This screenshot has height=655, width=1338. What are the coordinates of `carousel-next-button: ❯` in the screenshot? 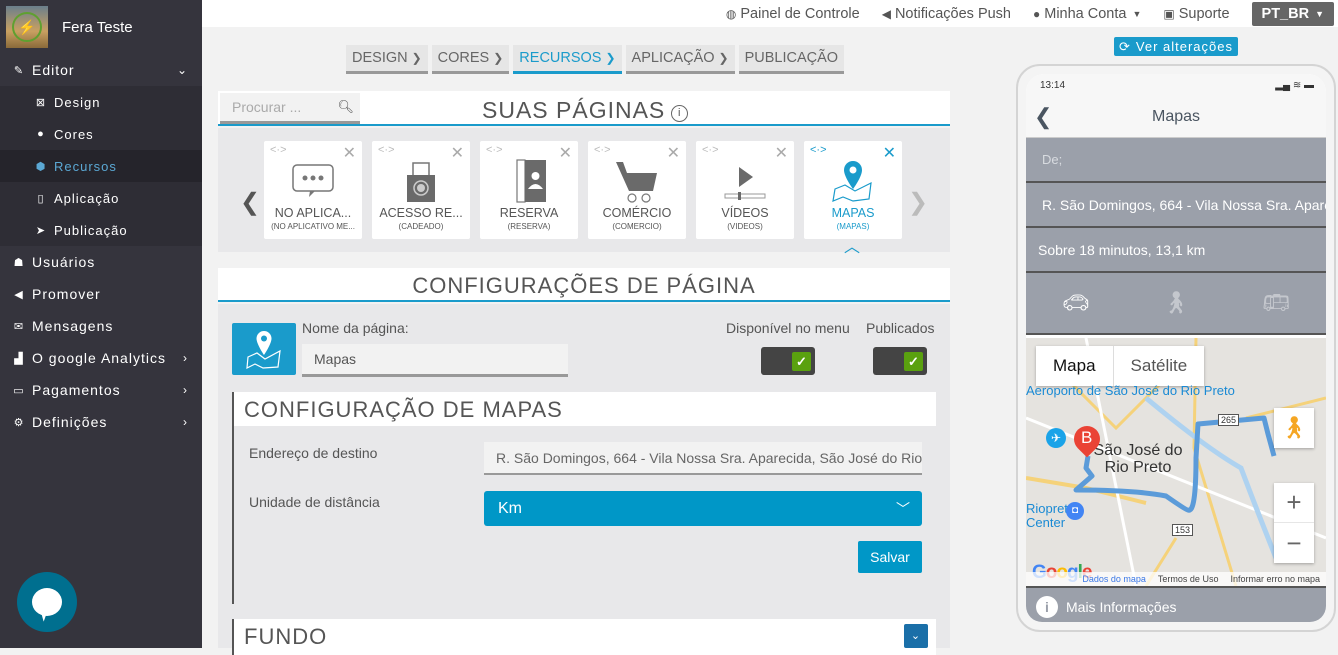 It's located at (918, 202).